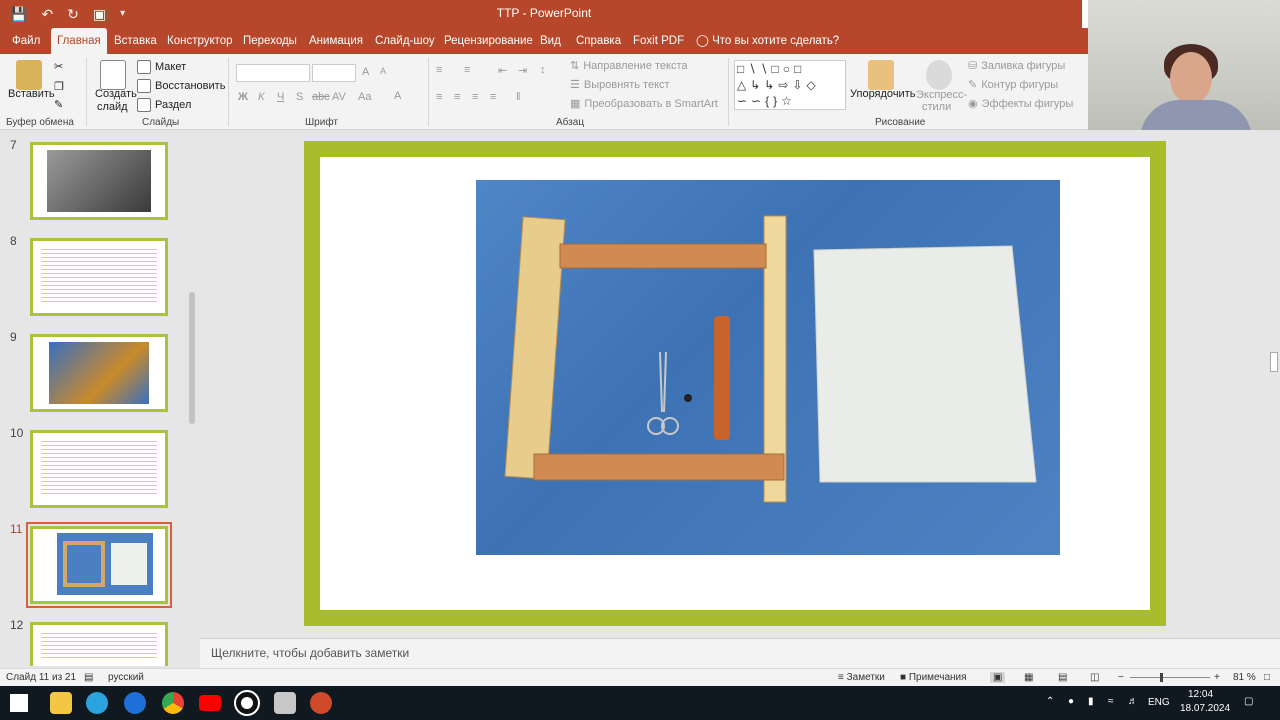  What do you see at coordinates (405, 41) in the screenshot?
I see `tab-slideshow: Слайд-шоу` at bounding box center [405, 41].